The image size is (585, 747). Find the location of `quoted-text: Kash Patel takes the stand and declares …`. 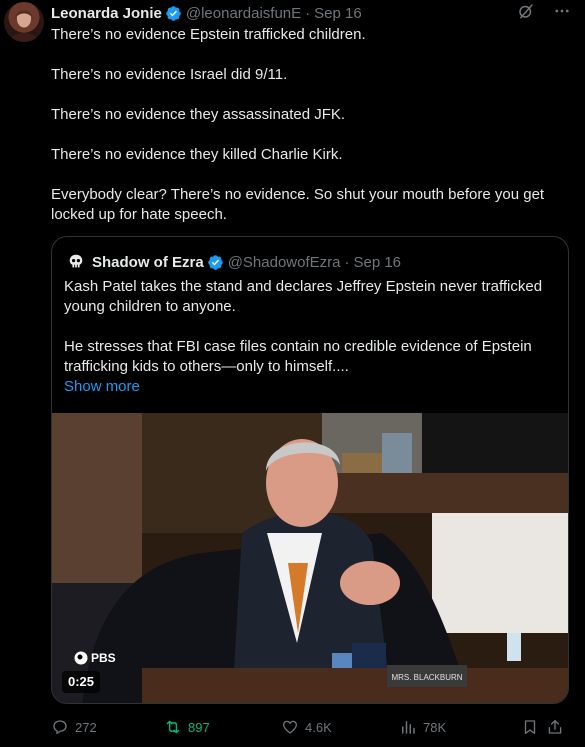

quoted-text: Kash Patel takes the stand and declares … is located at coordinates (311, 337).